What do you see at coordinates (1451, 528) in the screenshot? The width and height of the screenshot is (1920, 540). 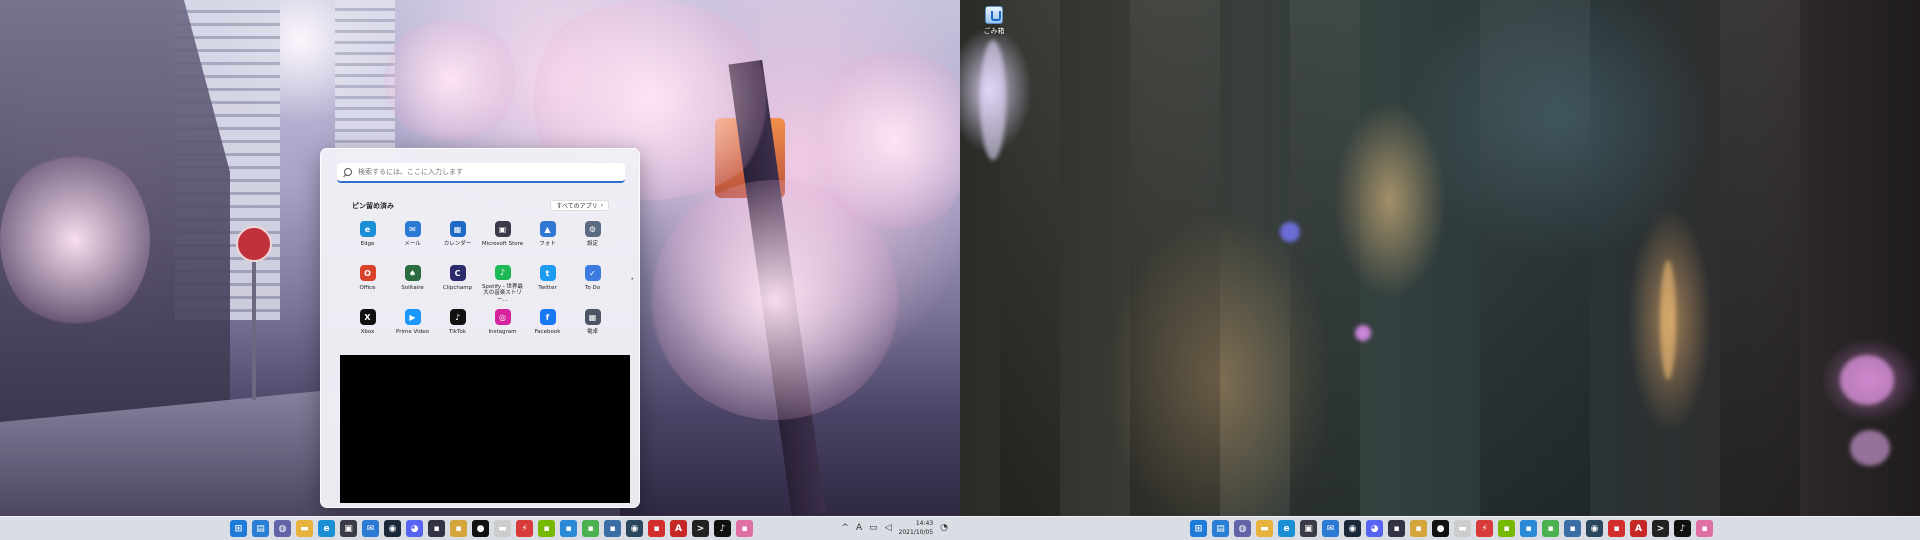 I see `taskbar-apps: ⊞ ▤ ◍ ▬ e ▣ ✉ ◉ ◕ ▪ ▪ ● ▬ ⚡ ▪ ▪ ▪ ▪ ◉ ▪ A > ♪ ▪` at bounding box center [1451, 528].